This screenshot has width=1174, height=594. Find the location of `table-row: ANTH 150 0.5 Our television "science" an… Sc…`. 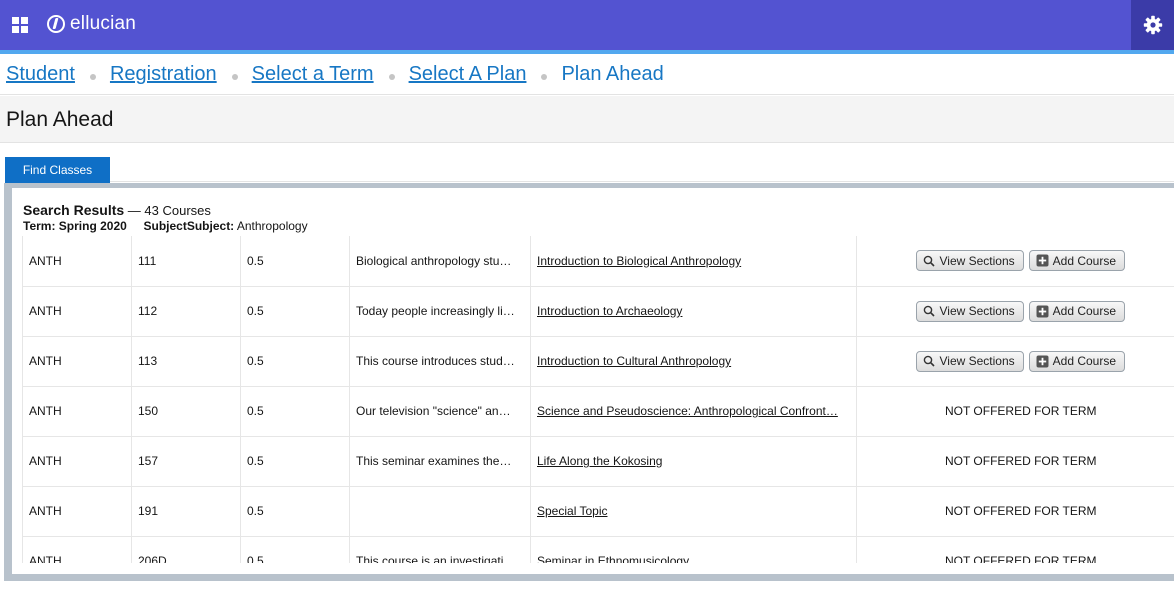

table-row: ANTH 150 0.5 Our television "science" an… Sc… is located at coordinates (598, 411).